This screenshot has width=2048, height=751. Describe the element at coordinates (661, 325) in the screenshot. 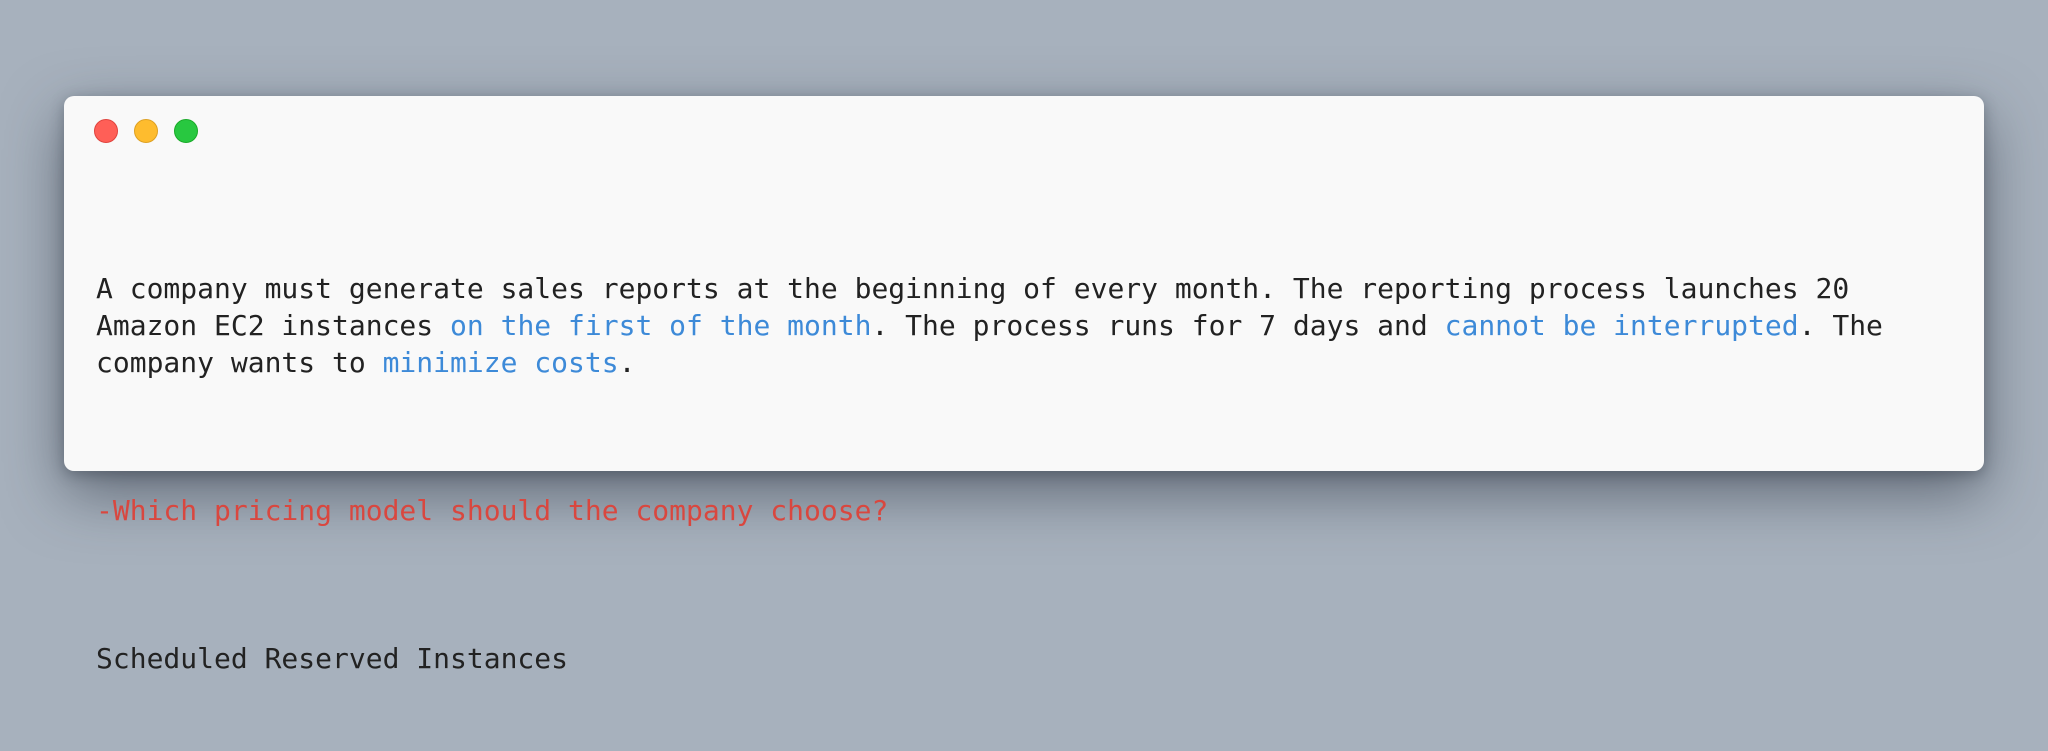

I see `highlight-first-of-month: on the first of the month` at that location.